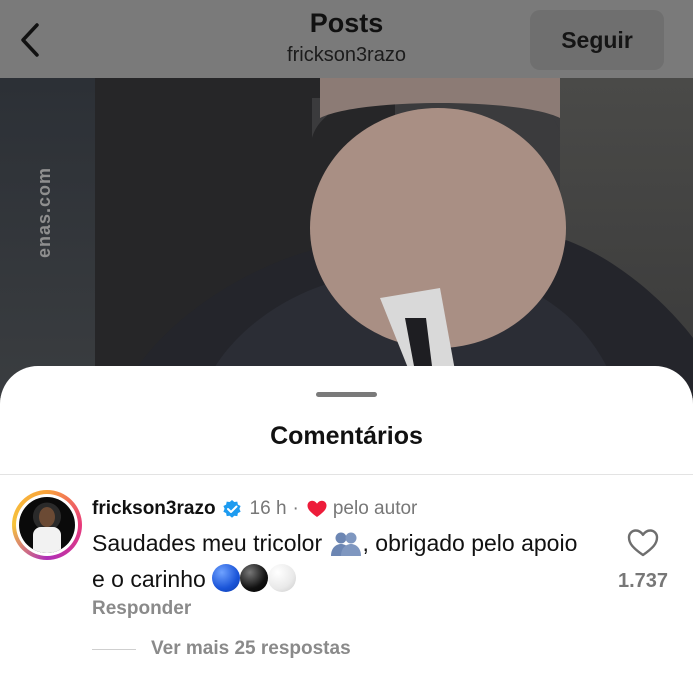  I want to click on avatar, so click(47, 525).